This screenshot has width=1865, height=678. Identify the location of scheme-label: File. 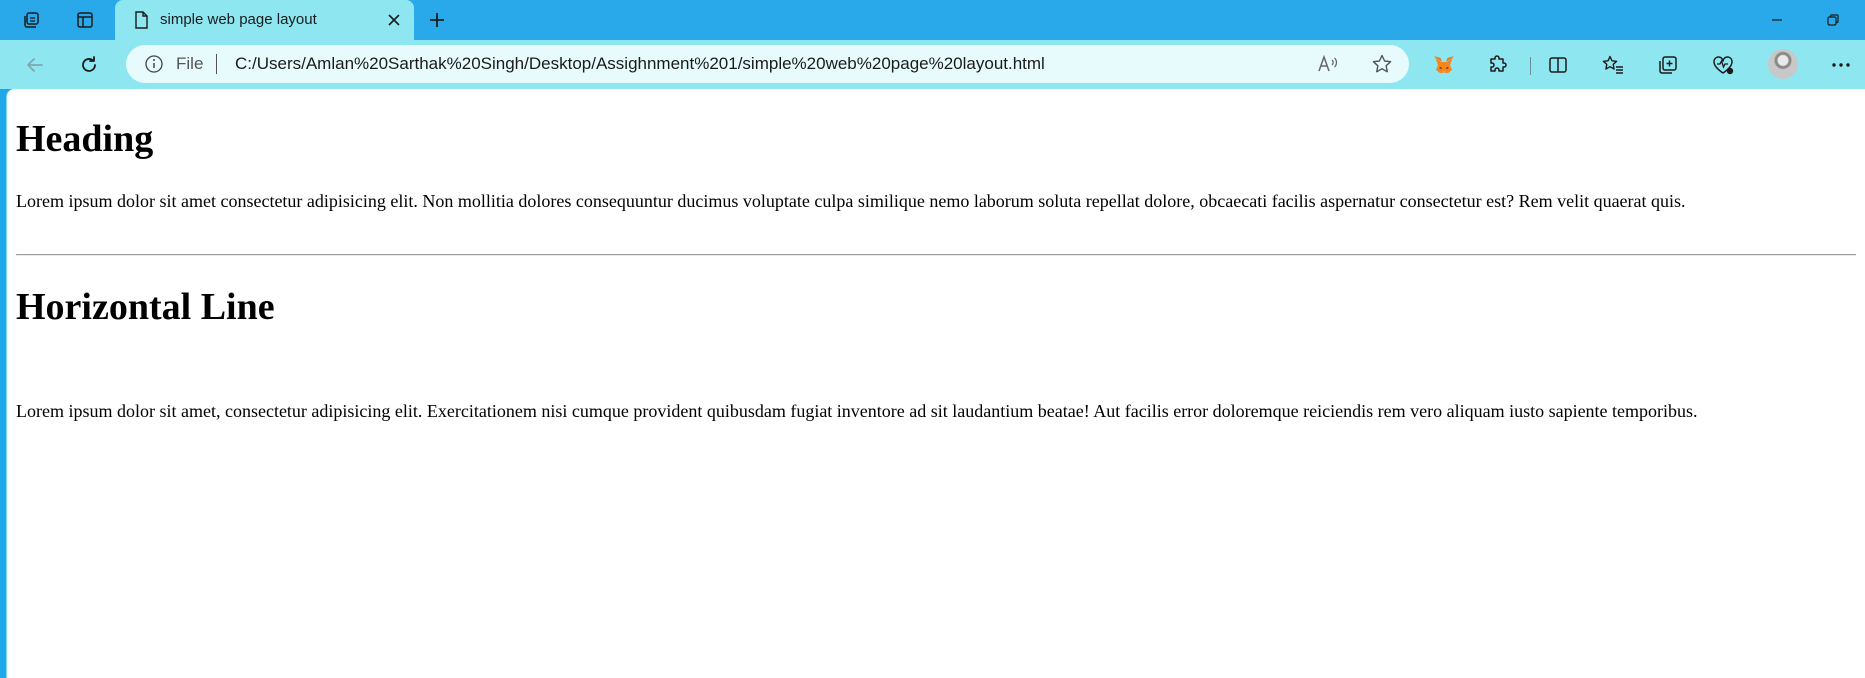
(190, 63).